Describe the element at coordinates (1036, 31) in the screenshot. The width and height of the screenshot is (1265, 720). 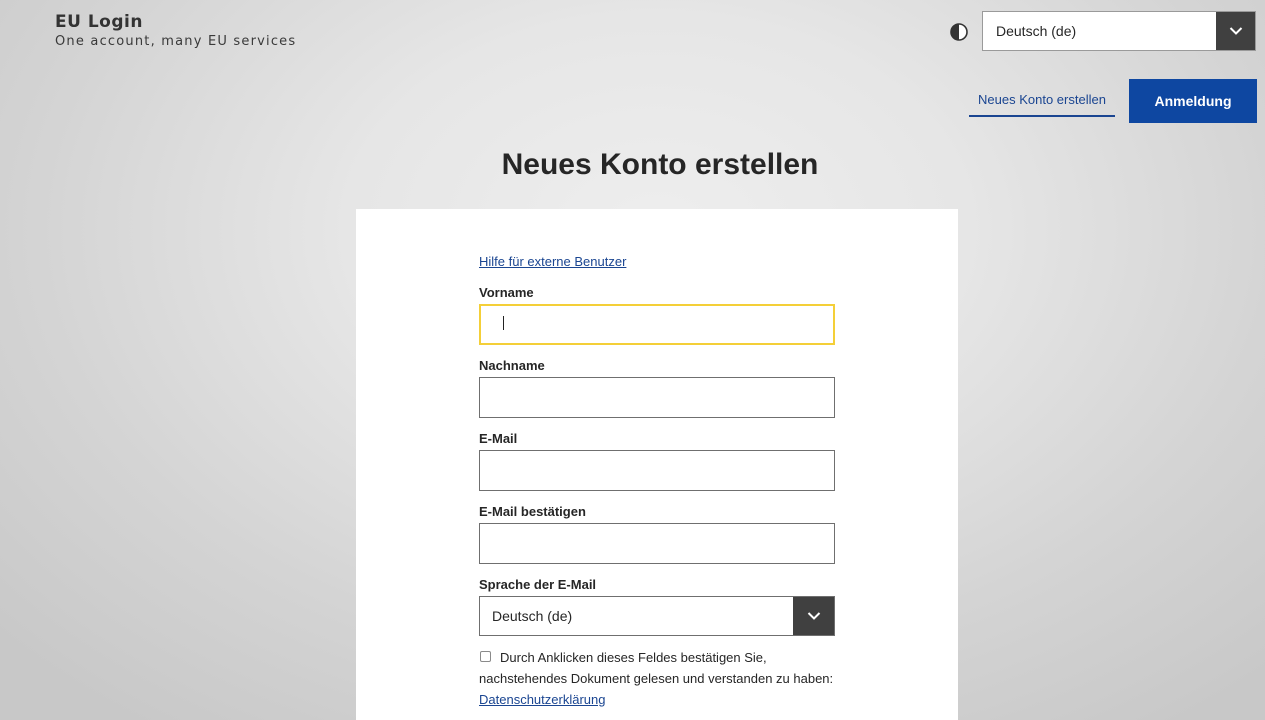
I see `language-select-value: Deutsch (de)` at that location.